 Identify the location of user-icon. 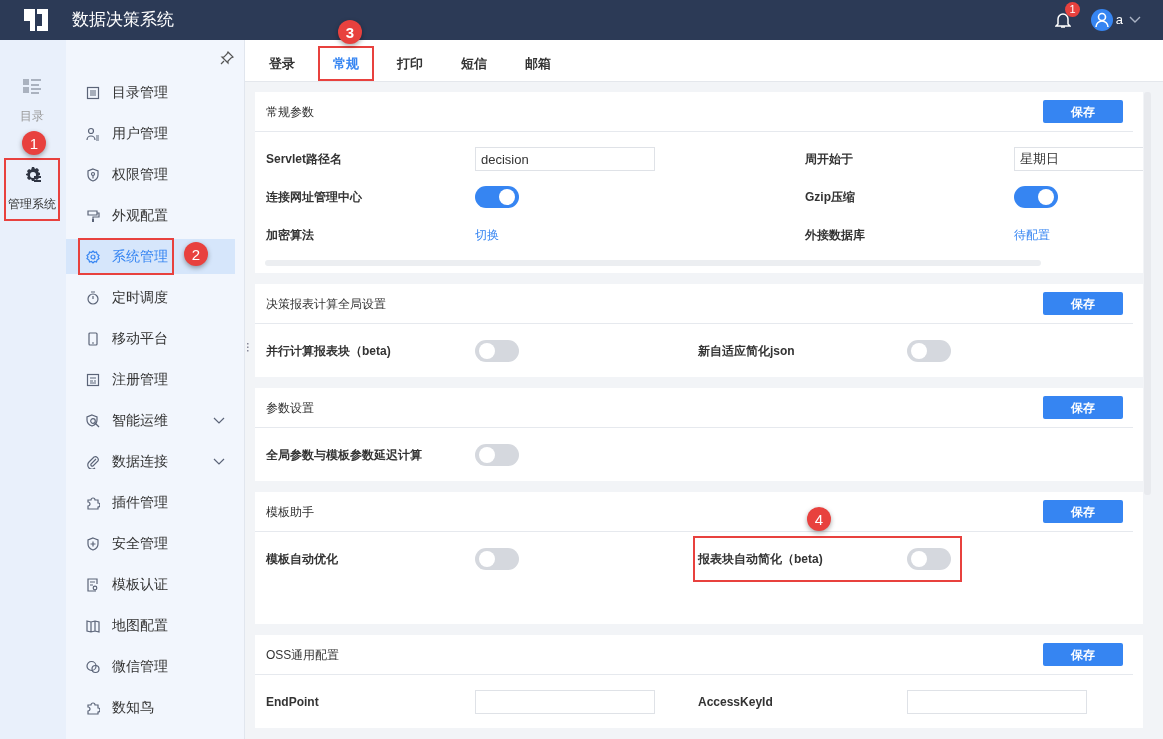
(93, 133).